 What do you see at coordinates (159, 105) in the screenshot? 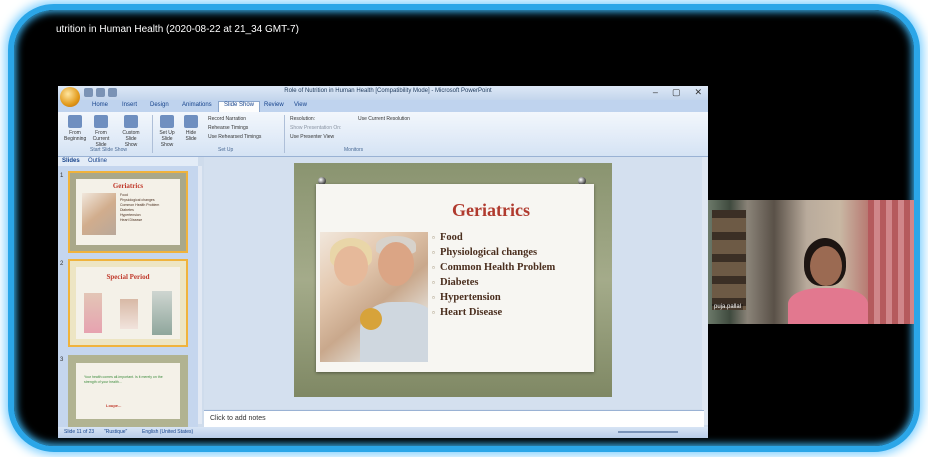
I see `tab-design: Design` at bounding box center [159, 105].